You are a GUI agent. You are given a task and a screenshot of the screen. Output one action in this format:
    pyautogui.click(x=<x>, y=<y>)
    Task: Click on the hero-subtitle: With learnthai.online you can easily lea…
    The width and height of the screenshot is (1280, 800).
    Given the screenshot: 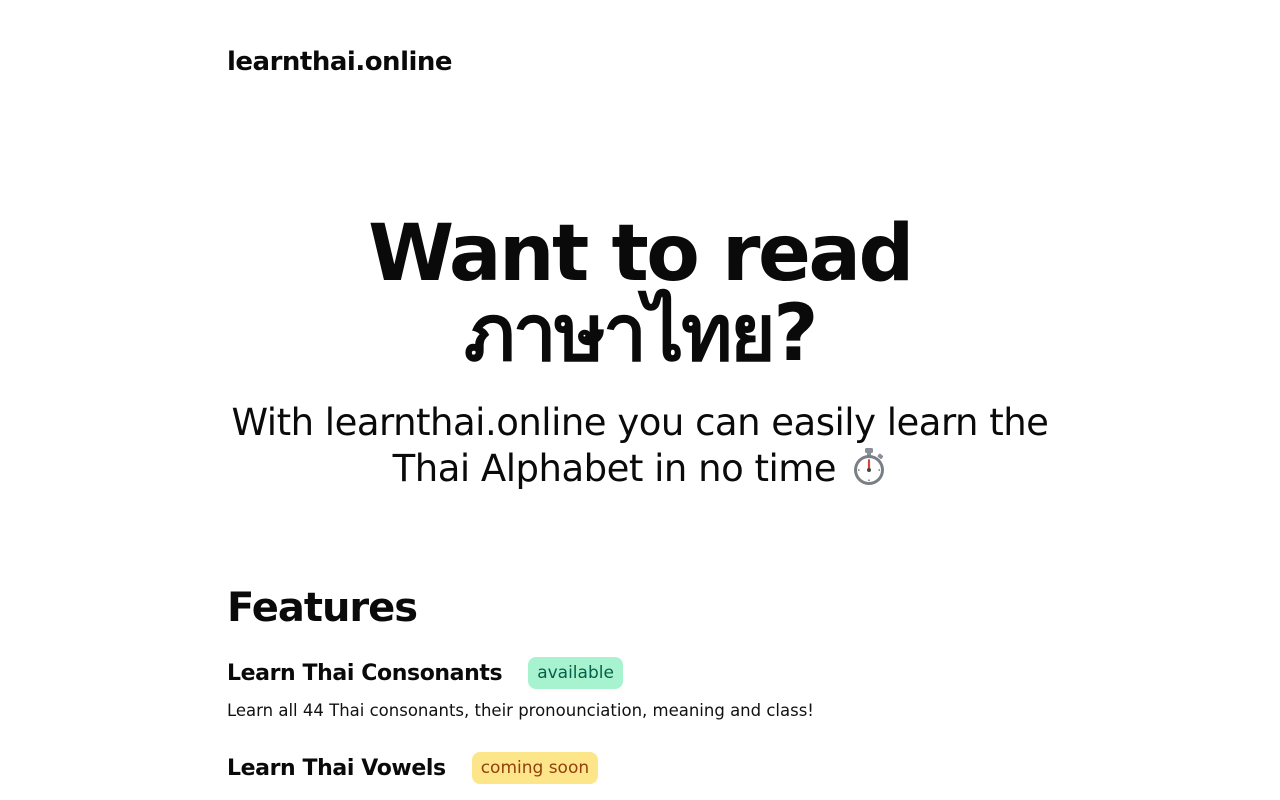 What is the action you would take?
    pyautogui.click(x=640, y=446)
    